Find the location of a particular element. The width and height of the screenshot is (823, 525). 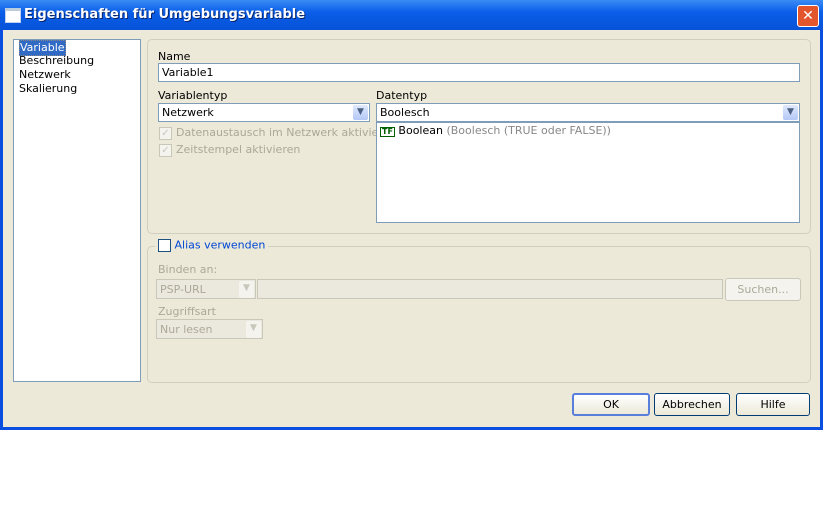

checkbox-datenaustausch: ✓ is located at coordinates (165, 133).